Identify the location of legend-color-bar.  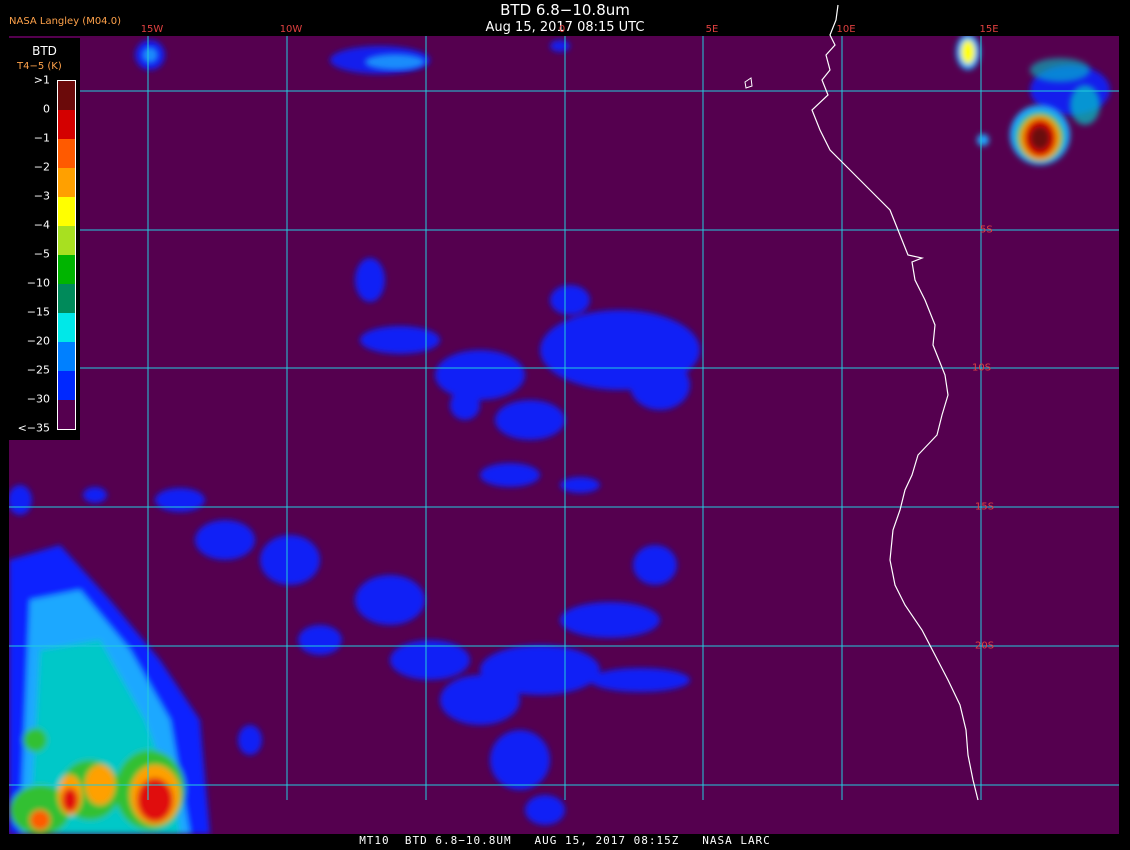
(66, 255).